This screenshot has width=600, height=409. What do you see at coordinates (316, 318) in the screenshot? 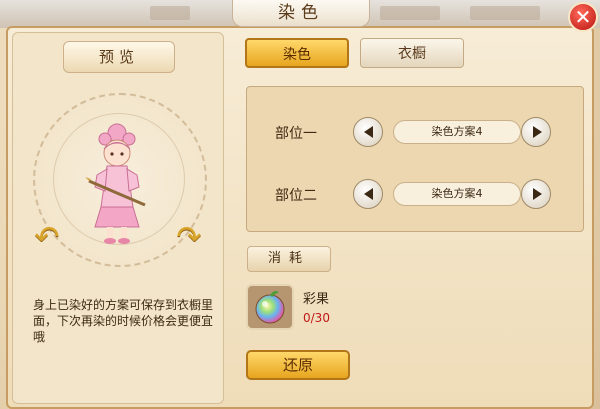
I see `item-count: 0/30` at bounding box center [316, 318].